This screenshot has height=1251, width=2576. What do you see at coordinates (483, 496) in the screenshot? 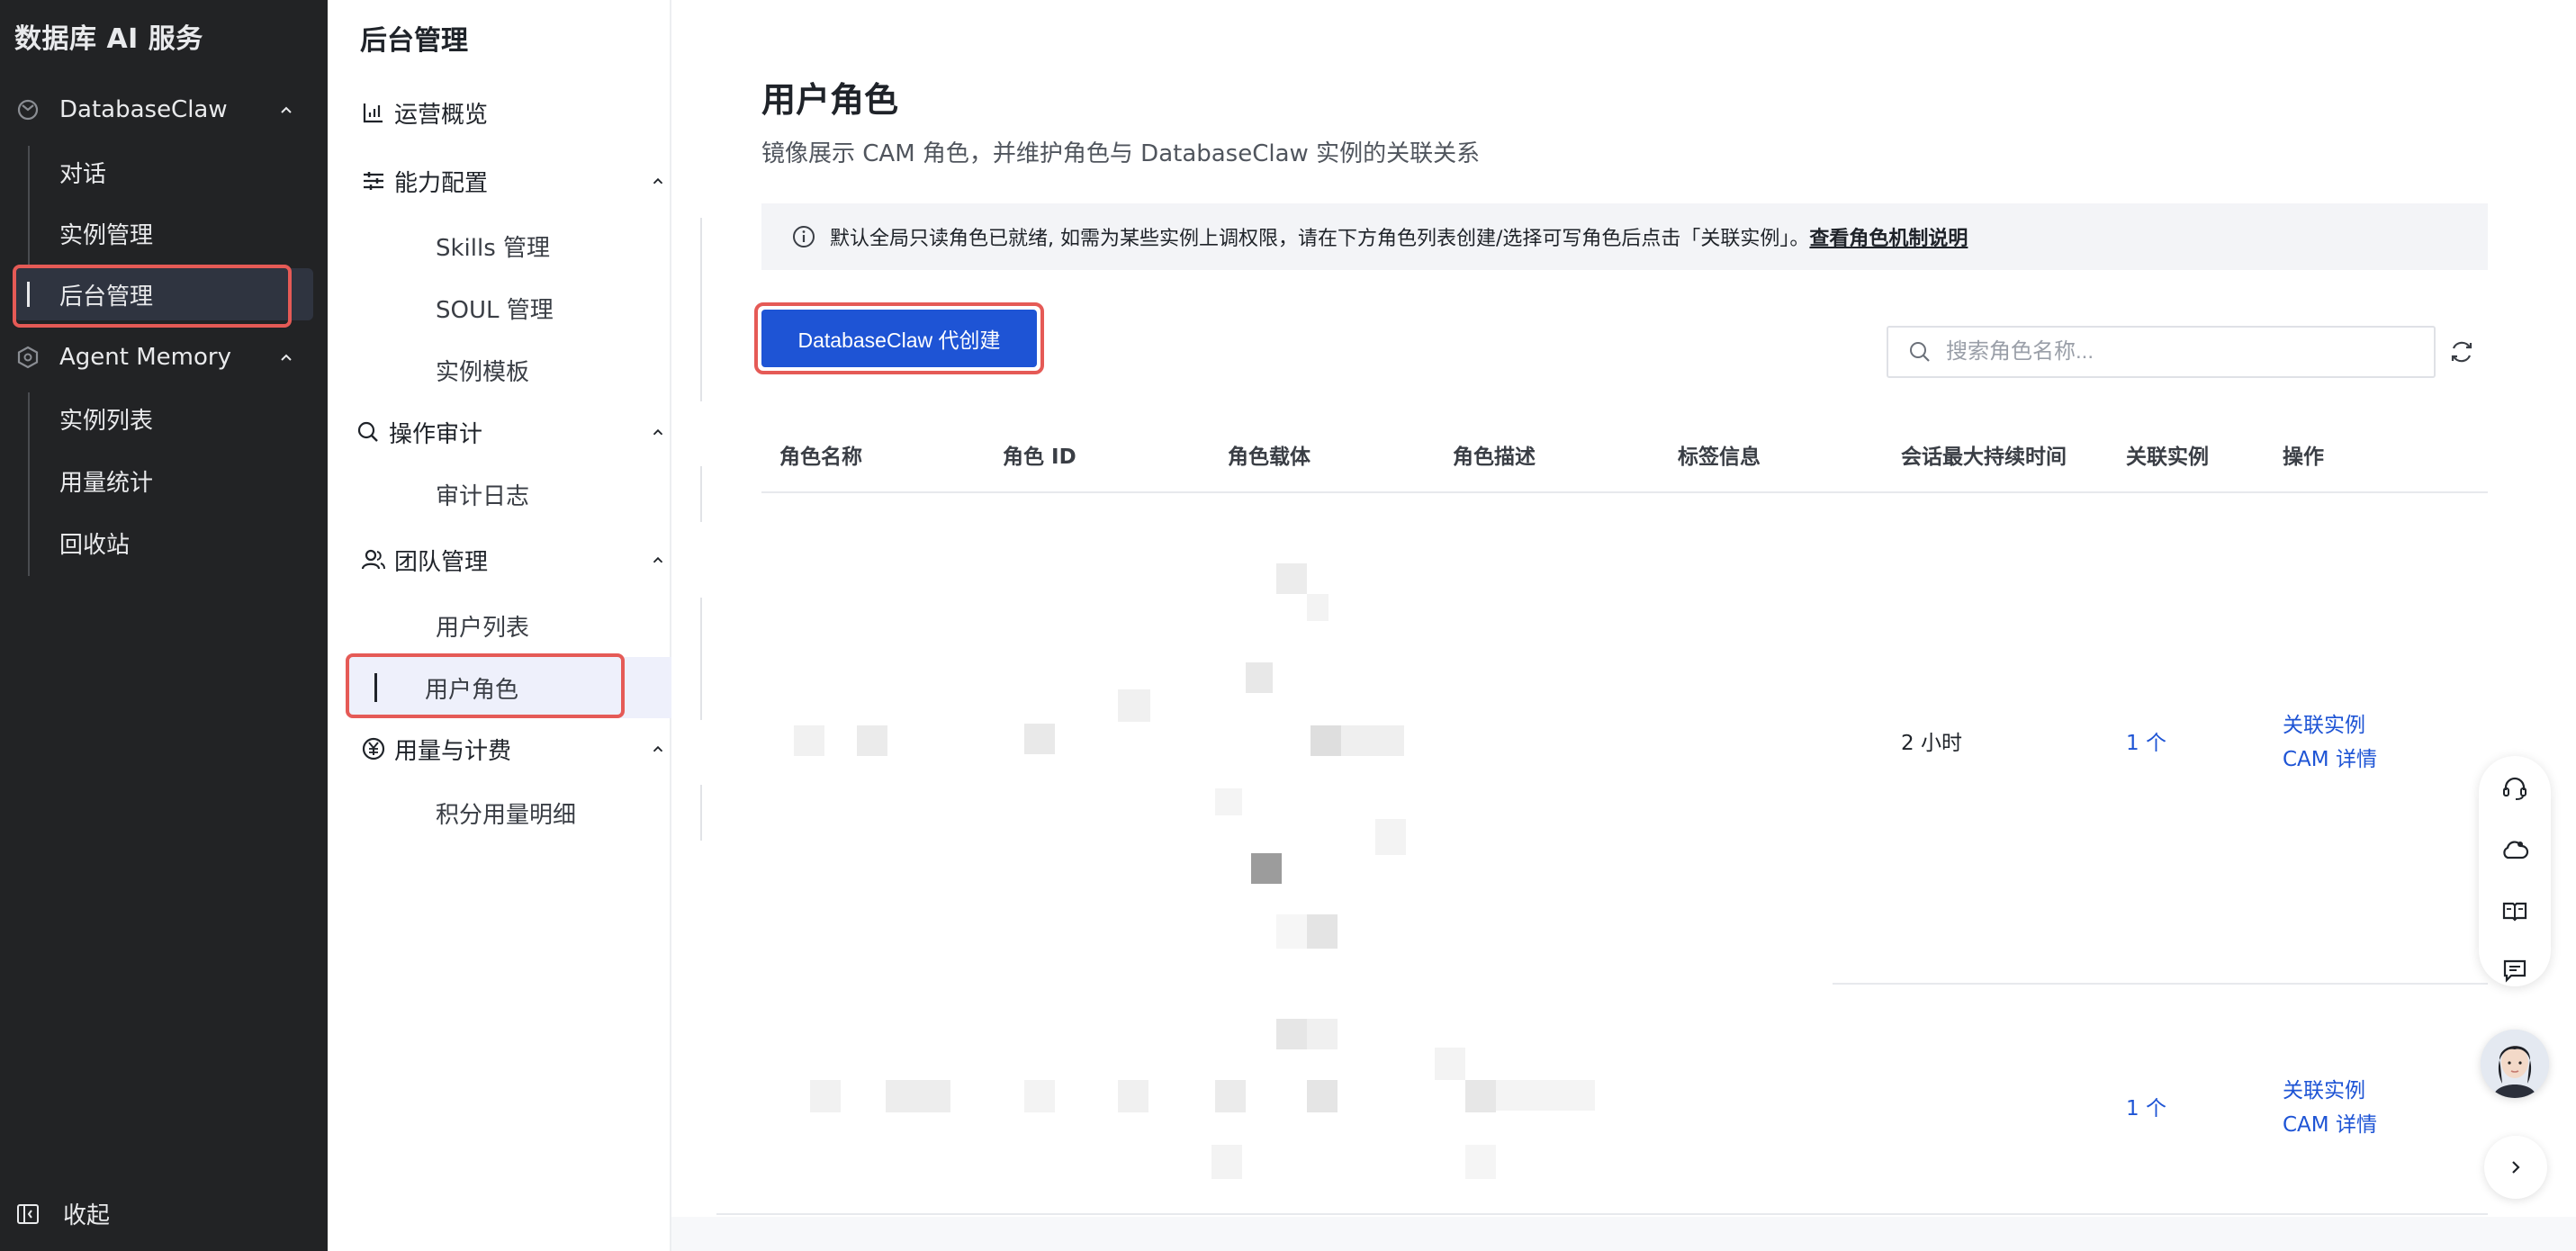
I see `nav-item-label: 审计日志` at bounding box center [483, 496].